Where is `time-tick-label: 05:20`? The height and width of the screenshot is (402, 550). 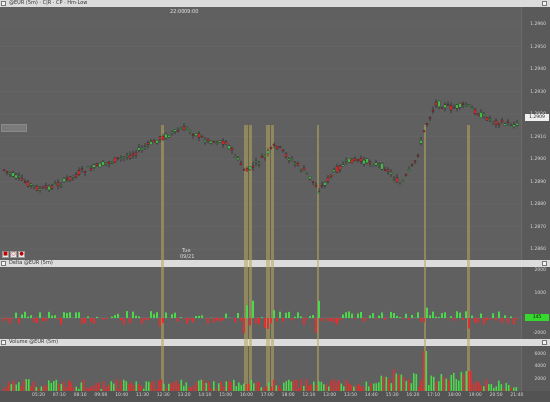 time-tick-label: 05:20 is located at coordinates (38, 395).